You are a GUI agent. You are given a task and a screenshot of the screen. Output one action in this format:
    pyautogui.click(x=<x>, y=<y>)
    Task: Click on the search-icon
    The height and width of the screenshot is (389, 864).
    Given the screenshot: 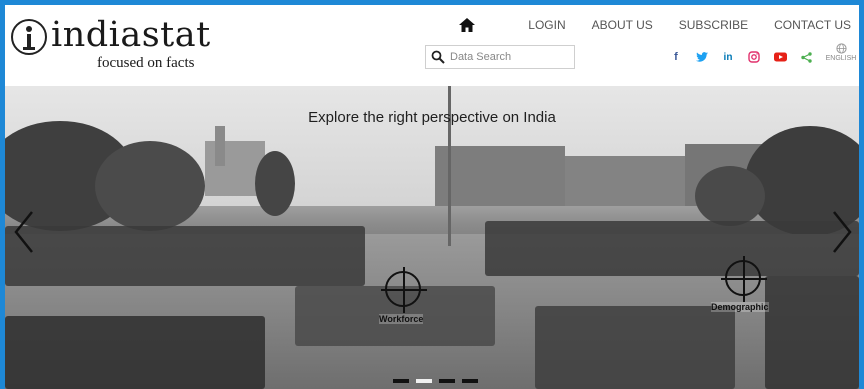 What is the action you would take?
    pyautogui.click(x=438, y=57)
    